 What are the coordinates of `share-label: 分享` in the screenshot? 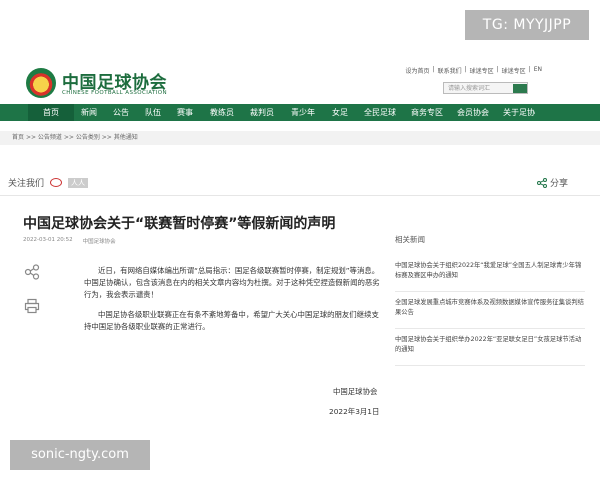 It's located at (559, 184).